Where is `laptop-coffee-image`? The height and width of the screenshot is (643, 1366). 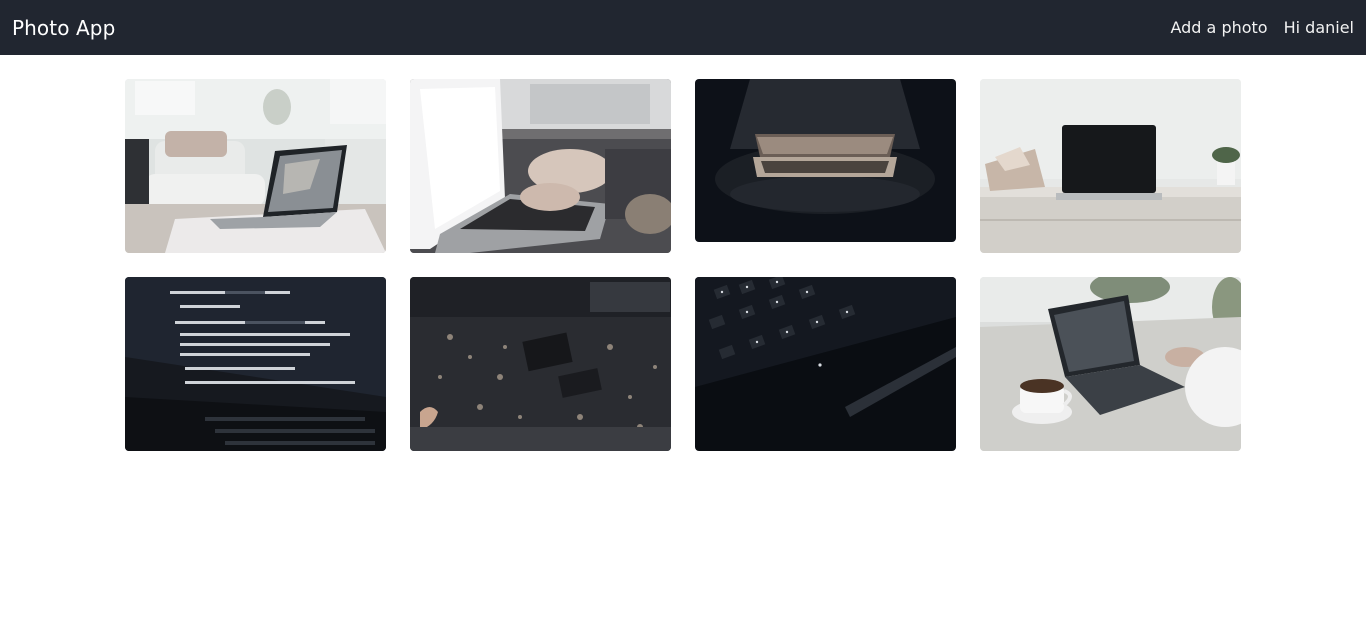 laptop-coffee-image is located at coordinates (1110, 364).